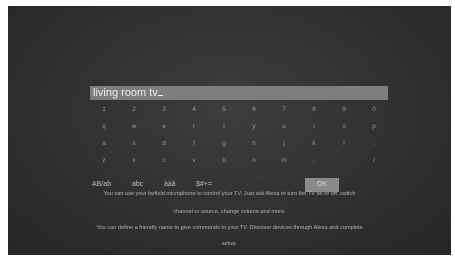  I want to click on key-3-7: ,, so click(314, 161).